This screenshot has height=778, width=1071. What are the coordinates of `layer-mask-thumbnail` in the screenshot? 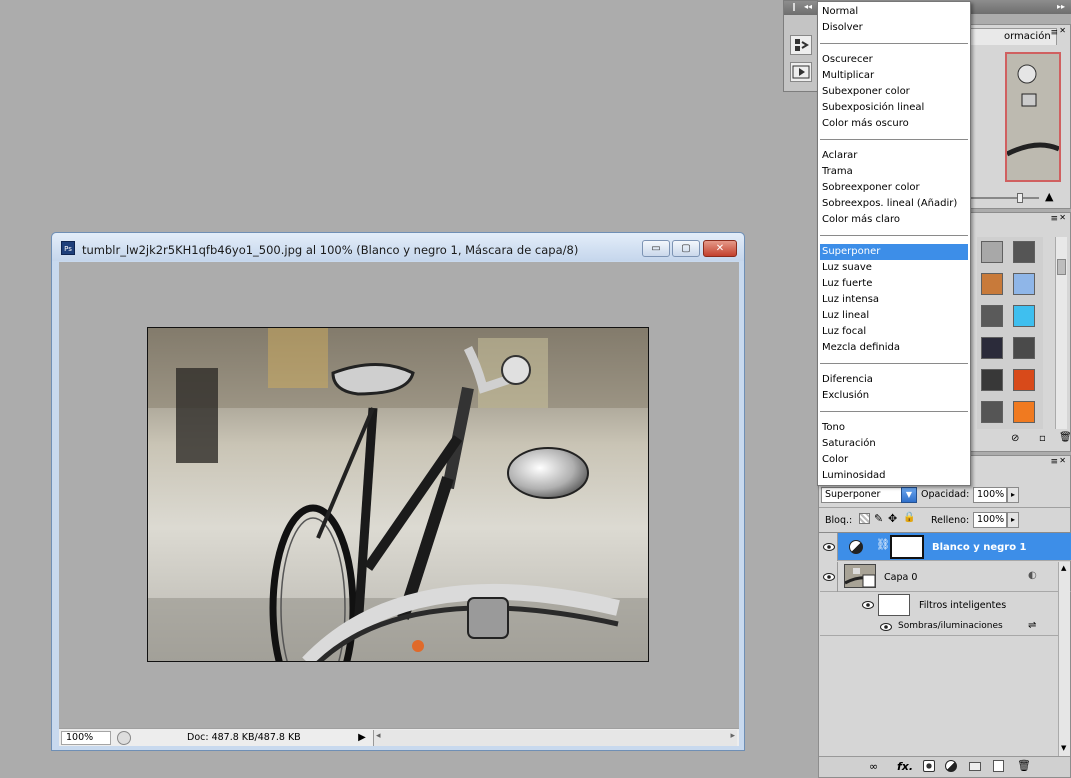 It's located at (907, 547).